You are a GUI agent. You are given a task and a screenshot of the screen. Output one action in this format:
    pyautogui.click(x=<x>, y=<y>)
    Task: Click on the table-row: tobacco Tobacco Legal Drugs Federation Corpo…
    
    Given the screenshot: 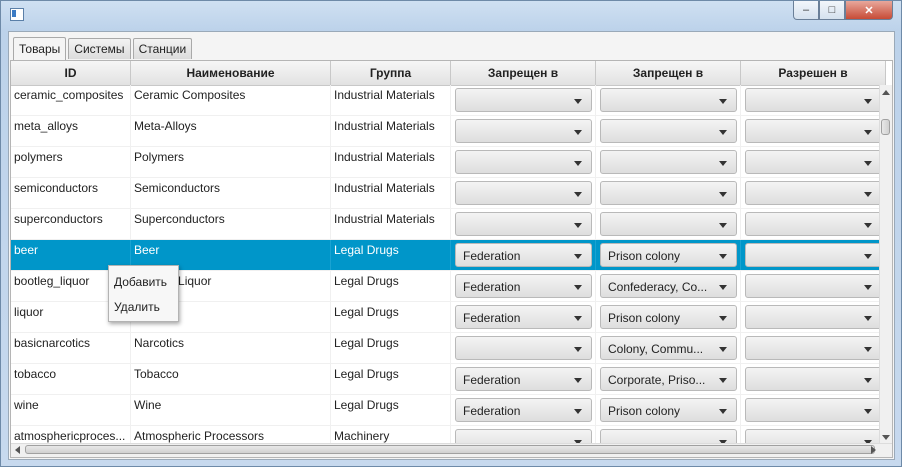 What is the action you would take?
    pyautogui.click(x=448, y=379)
    